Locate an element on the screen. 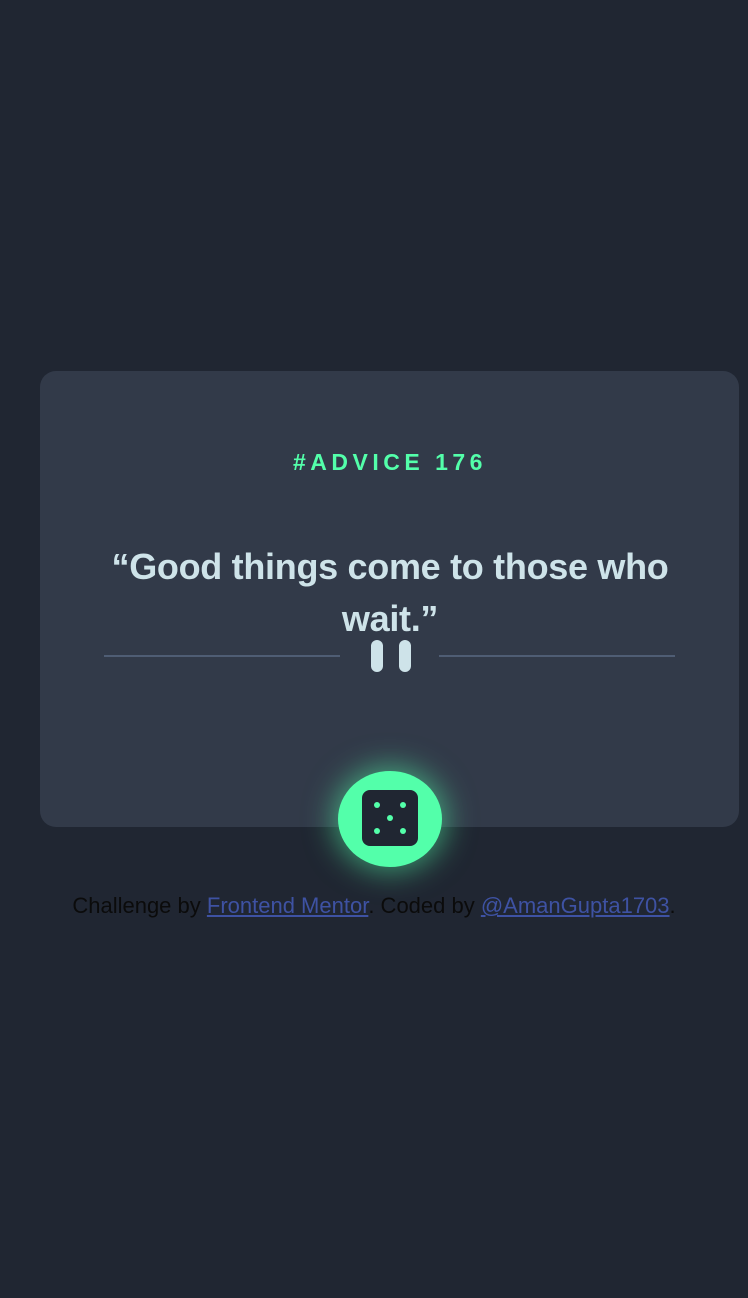  dice-icon is located at coordinates (390, 818).